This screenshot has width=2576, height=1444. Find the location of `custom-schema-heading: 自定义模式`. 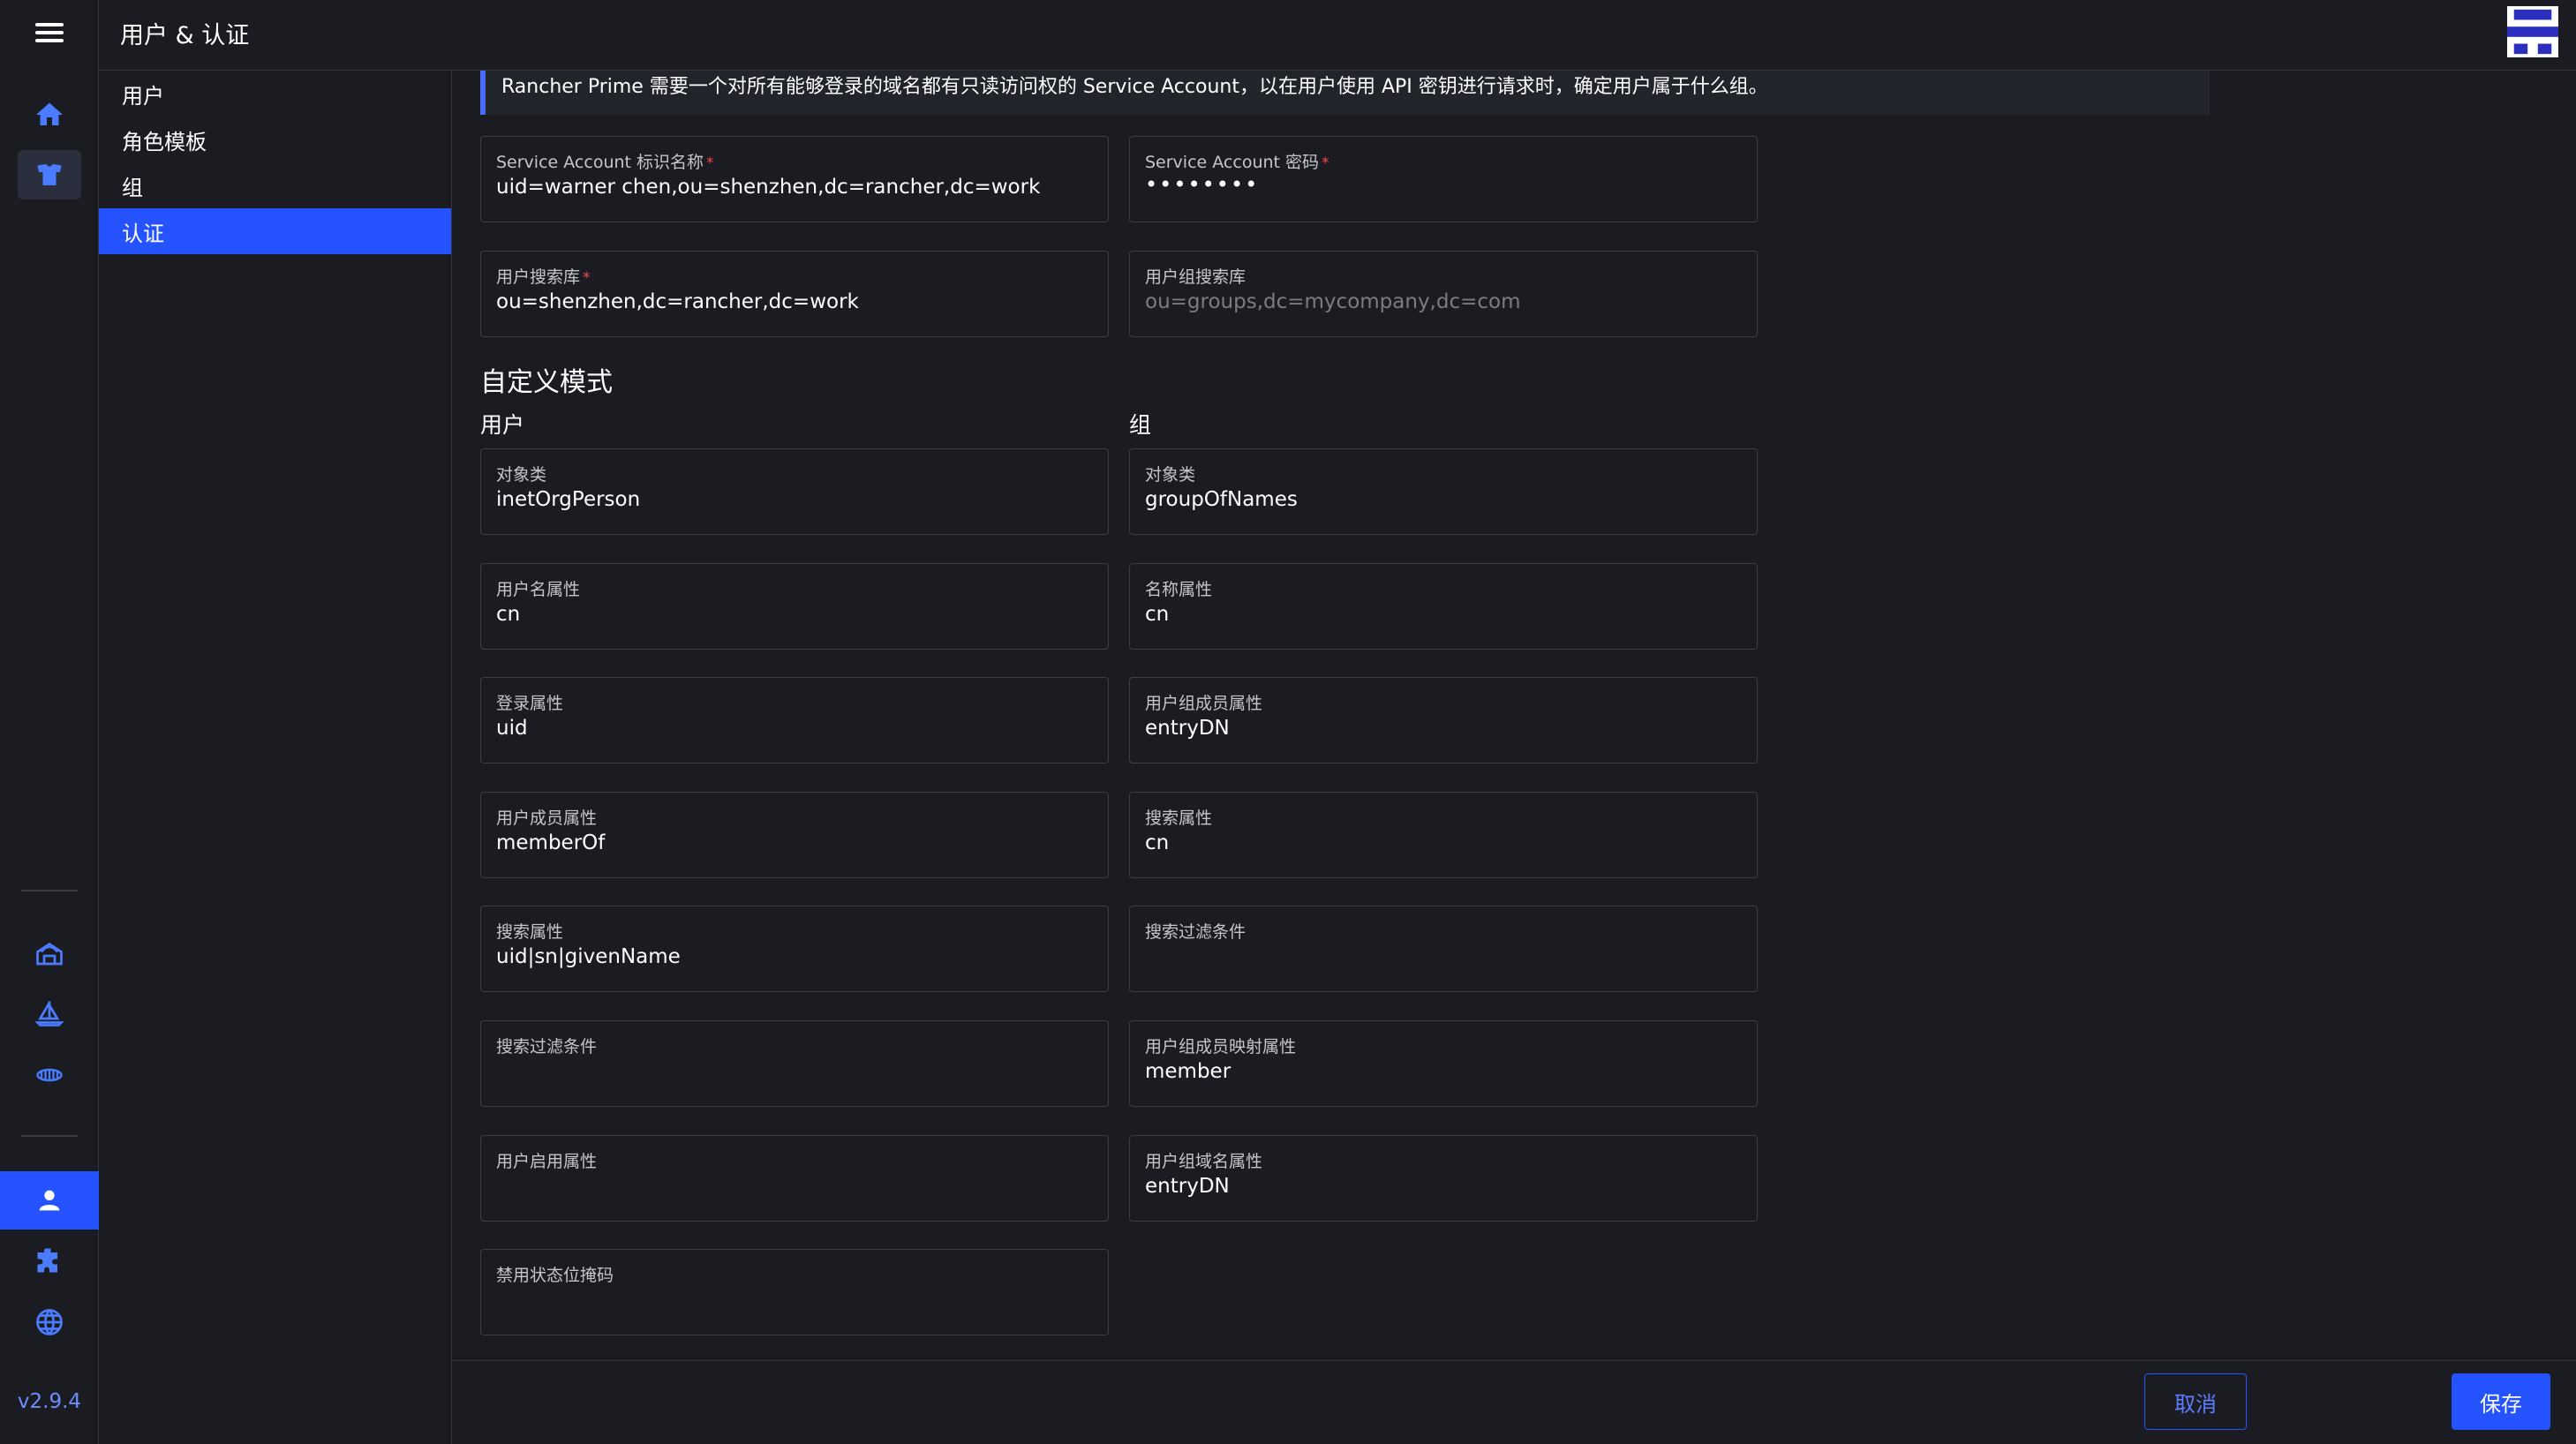

custom-schema-heading: 自定义模式 is located at coordinates (546, 382).